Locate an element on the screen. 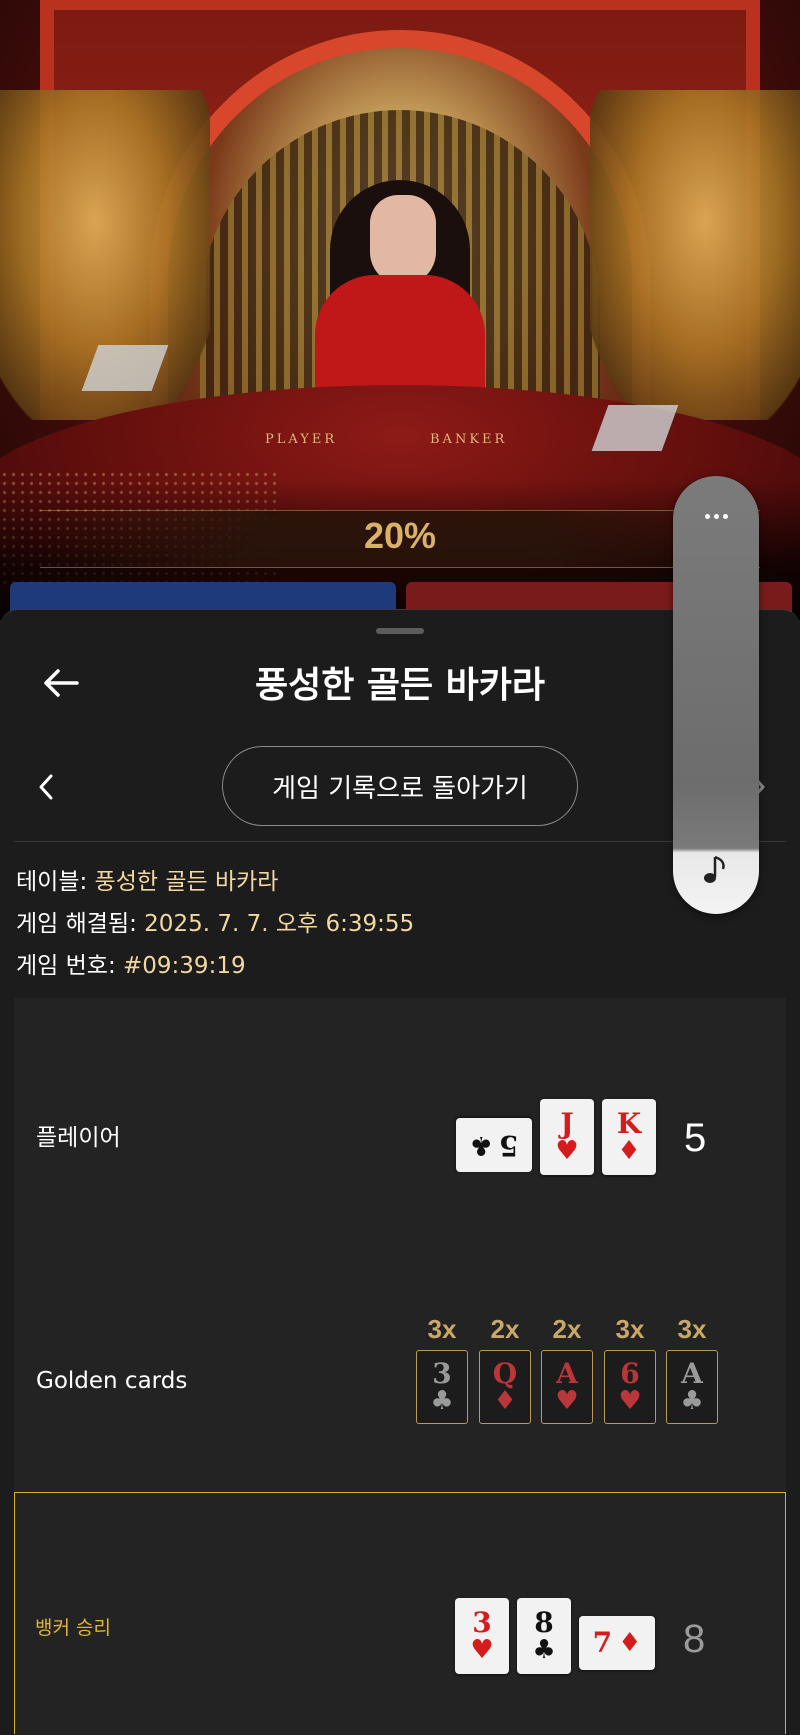 Image resolution: width=800 pixels, height=1735 pixels. game-number-info: 게임 번호: #09:39:19 is located at coordinates (131, 963).